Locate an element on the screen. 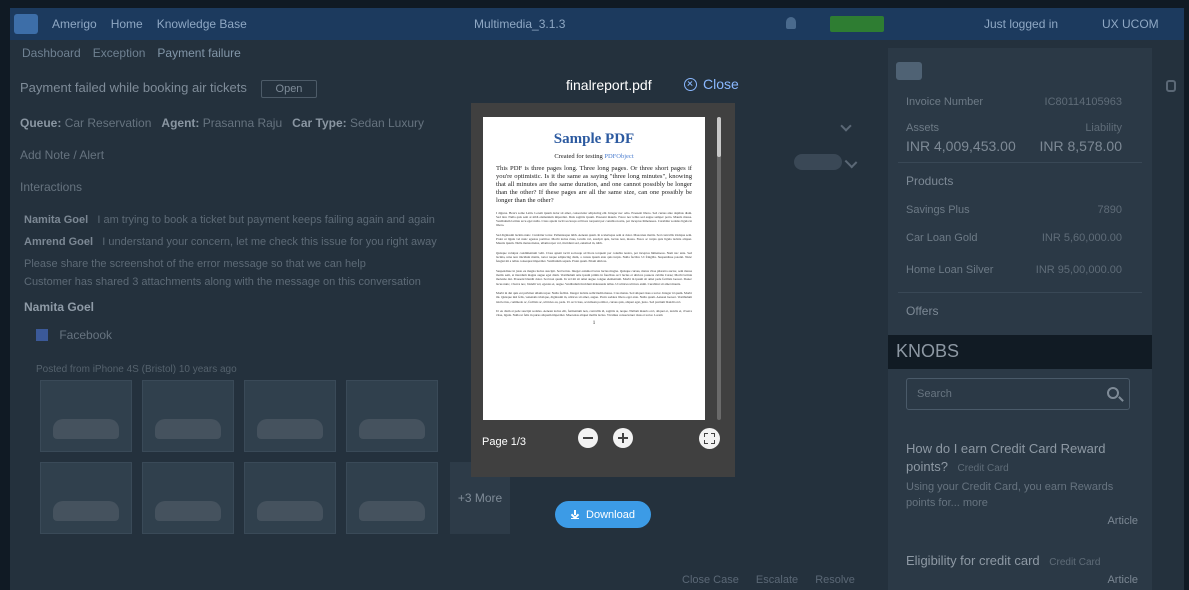  pdf-subtitle-text: Created for testing is located at coordinates (578, 156).